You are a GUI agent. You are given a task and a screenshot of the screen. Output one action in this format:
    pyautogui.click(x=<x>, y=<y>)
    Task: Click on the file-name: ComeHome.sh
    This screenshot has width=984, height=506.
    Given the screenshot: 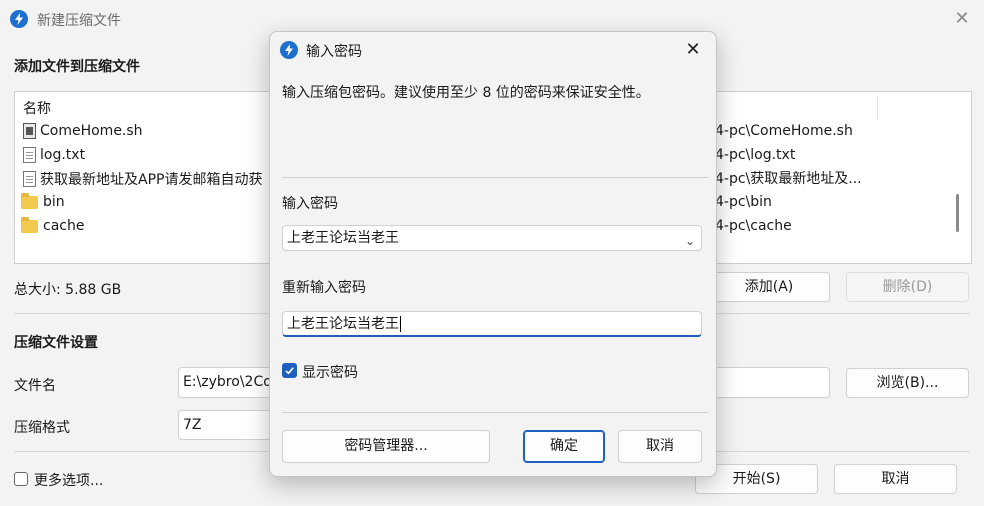 What is the action you would take?
    pyautogui.click(x=91, y=131)
    